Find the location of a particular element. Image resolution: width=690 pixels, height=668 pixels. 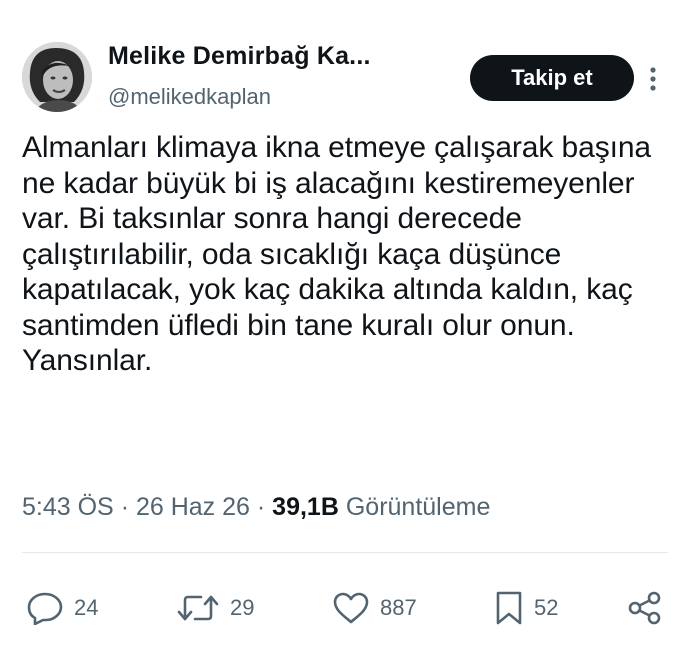

bookmark-count: 52 is located at coordinates (546, 607).